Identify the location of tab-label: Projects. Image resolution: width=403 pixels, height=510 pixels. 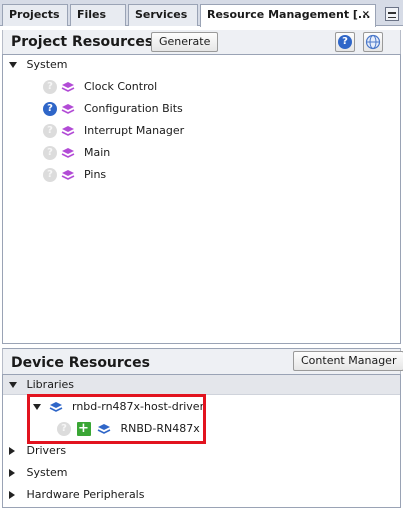
(34, 14).